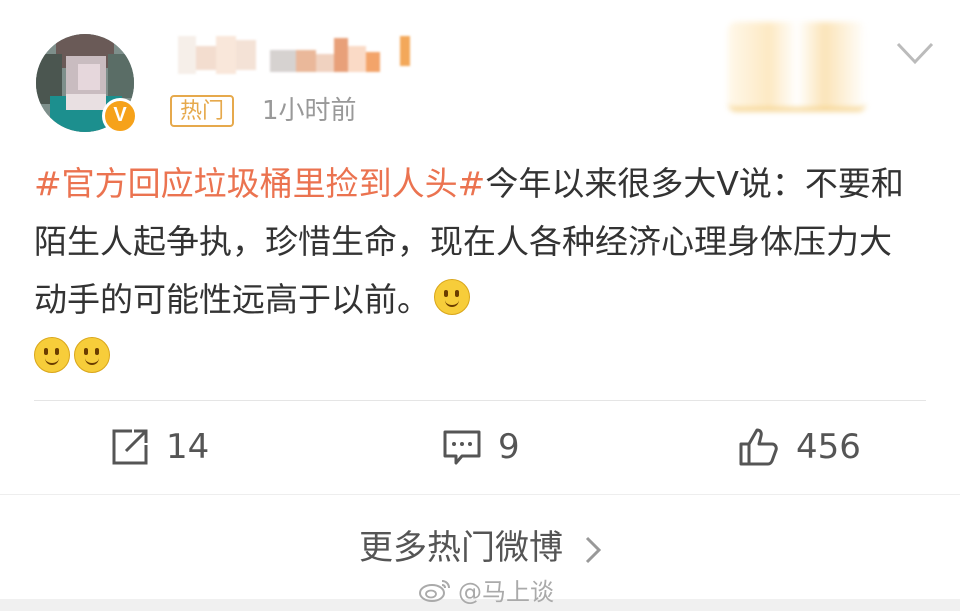 The width and height of the screenshot is (960, 611). I want to click on comment-count: 9, so click(509, 447).